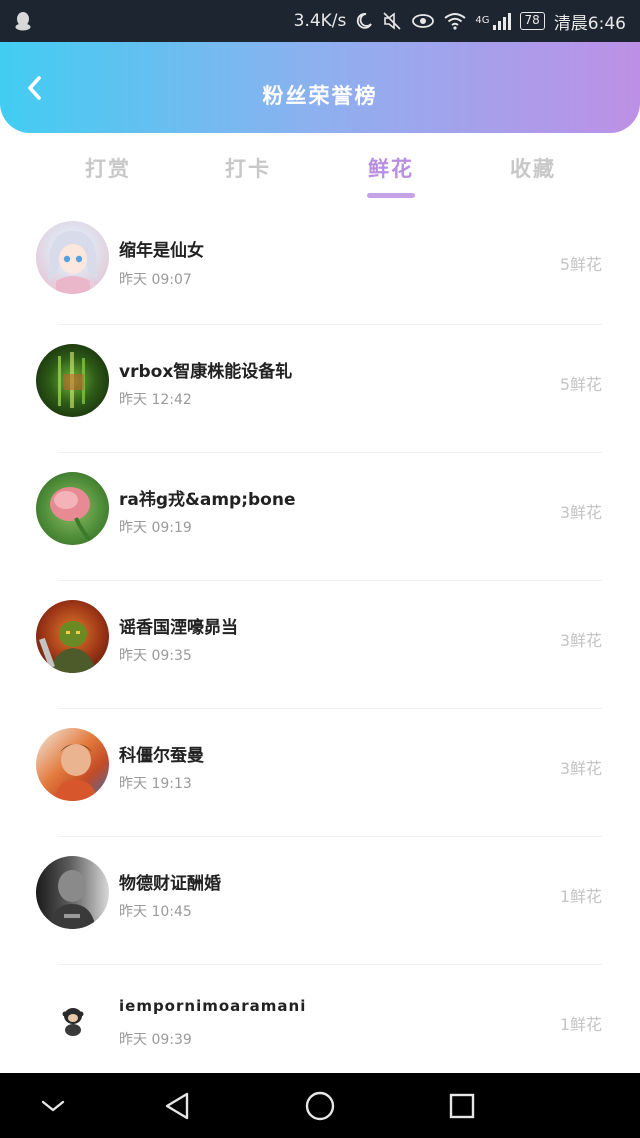  What do you see at coordinates (320, 492) in the screenshot?
I see `list-item: ra祎g戎&amp;bone 昨天 09:19 3鲜花` at bounding box center [320, 492].